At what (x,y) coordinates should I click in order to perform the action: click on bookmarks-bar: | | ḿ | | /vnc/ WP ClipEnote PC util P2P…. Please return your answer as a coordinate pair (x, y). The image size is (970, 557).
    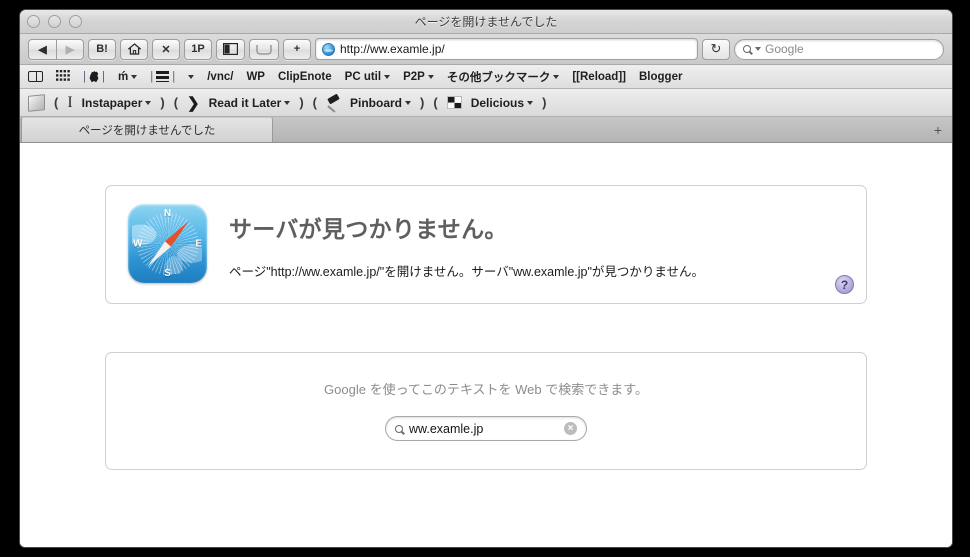
    Looking at the image, I should click on (486, 77).